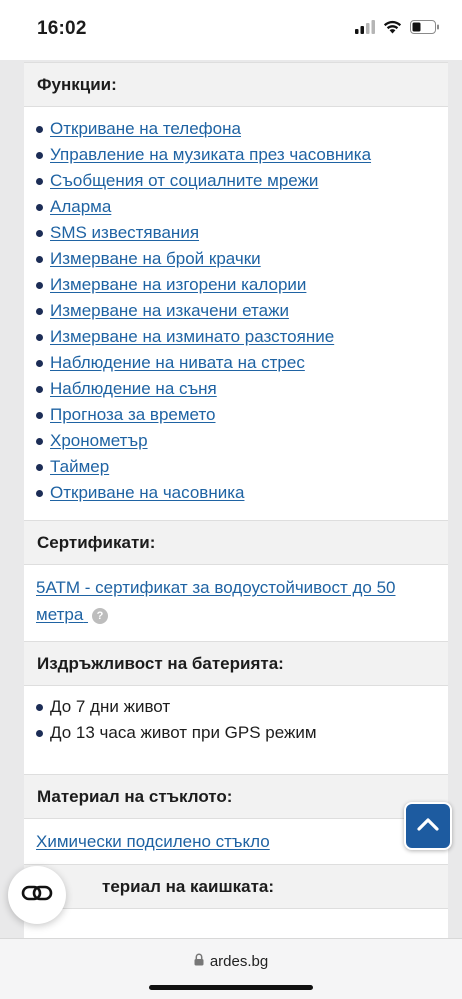  What do you see at coordinates (242, 707) in the screenshot?
I see `list-item: До 7 дни живот` at bounding box center [242, 707].